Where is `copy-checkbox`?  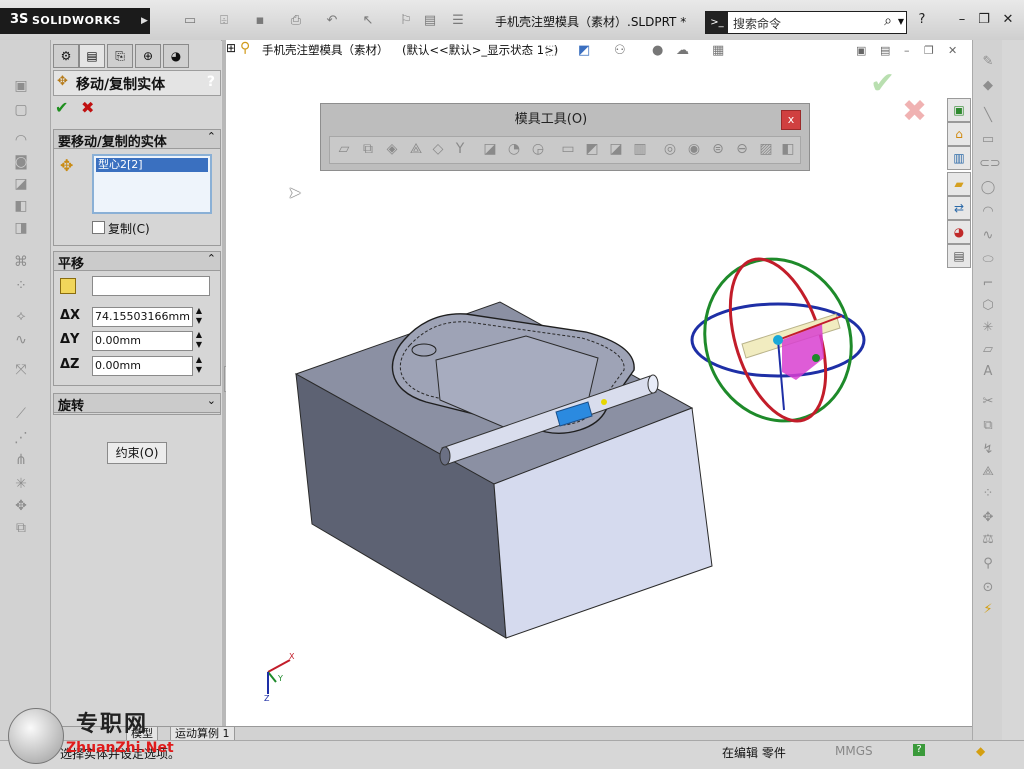
copy-checkbox is located at coordinates (98, 227).